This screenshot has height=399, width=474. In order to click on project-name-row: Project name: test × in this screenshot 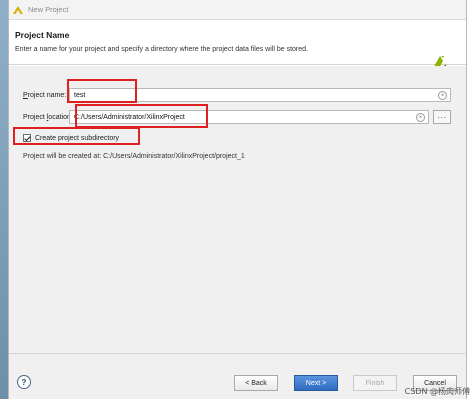, I will do `click(237, 95)`.